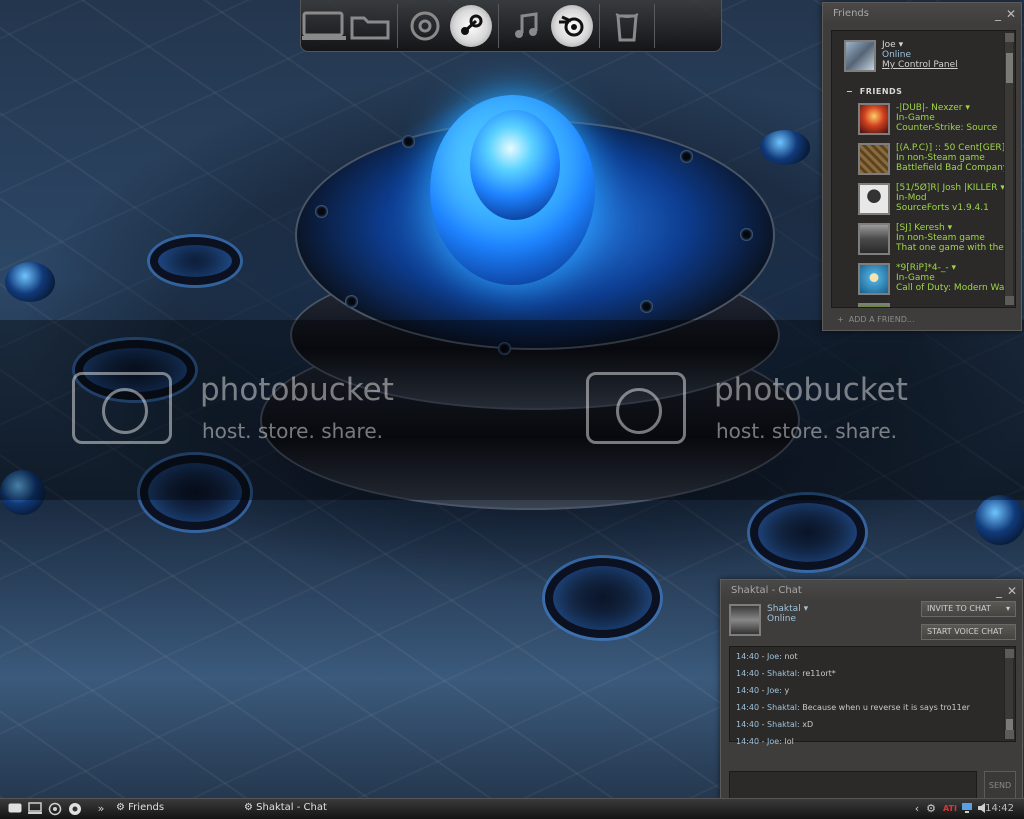 This screenshot has width=1024, height=819. What do you see at coordinates (1009, 694) in the screenshot?
I see `chat-scrollbar` at bounding box center [1009, 694].